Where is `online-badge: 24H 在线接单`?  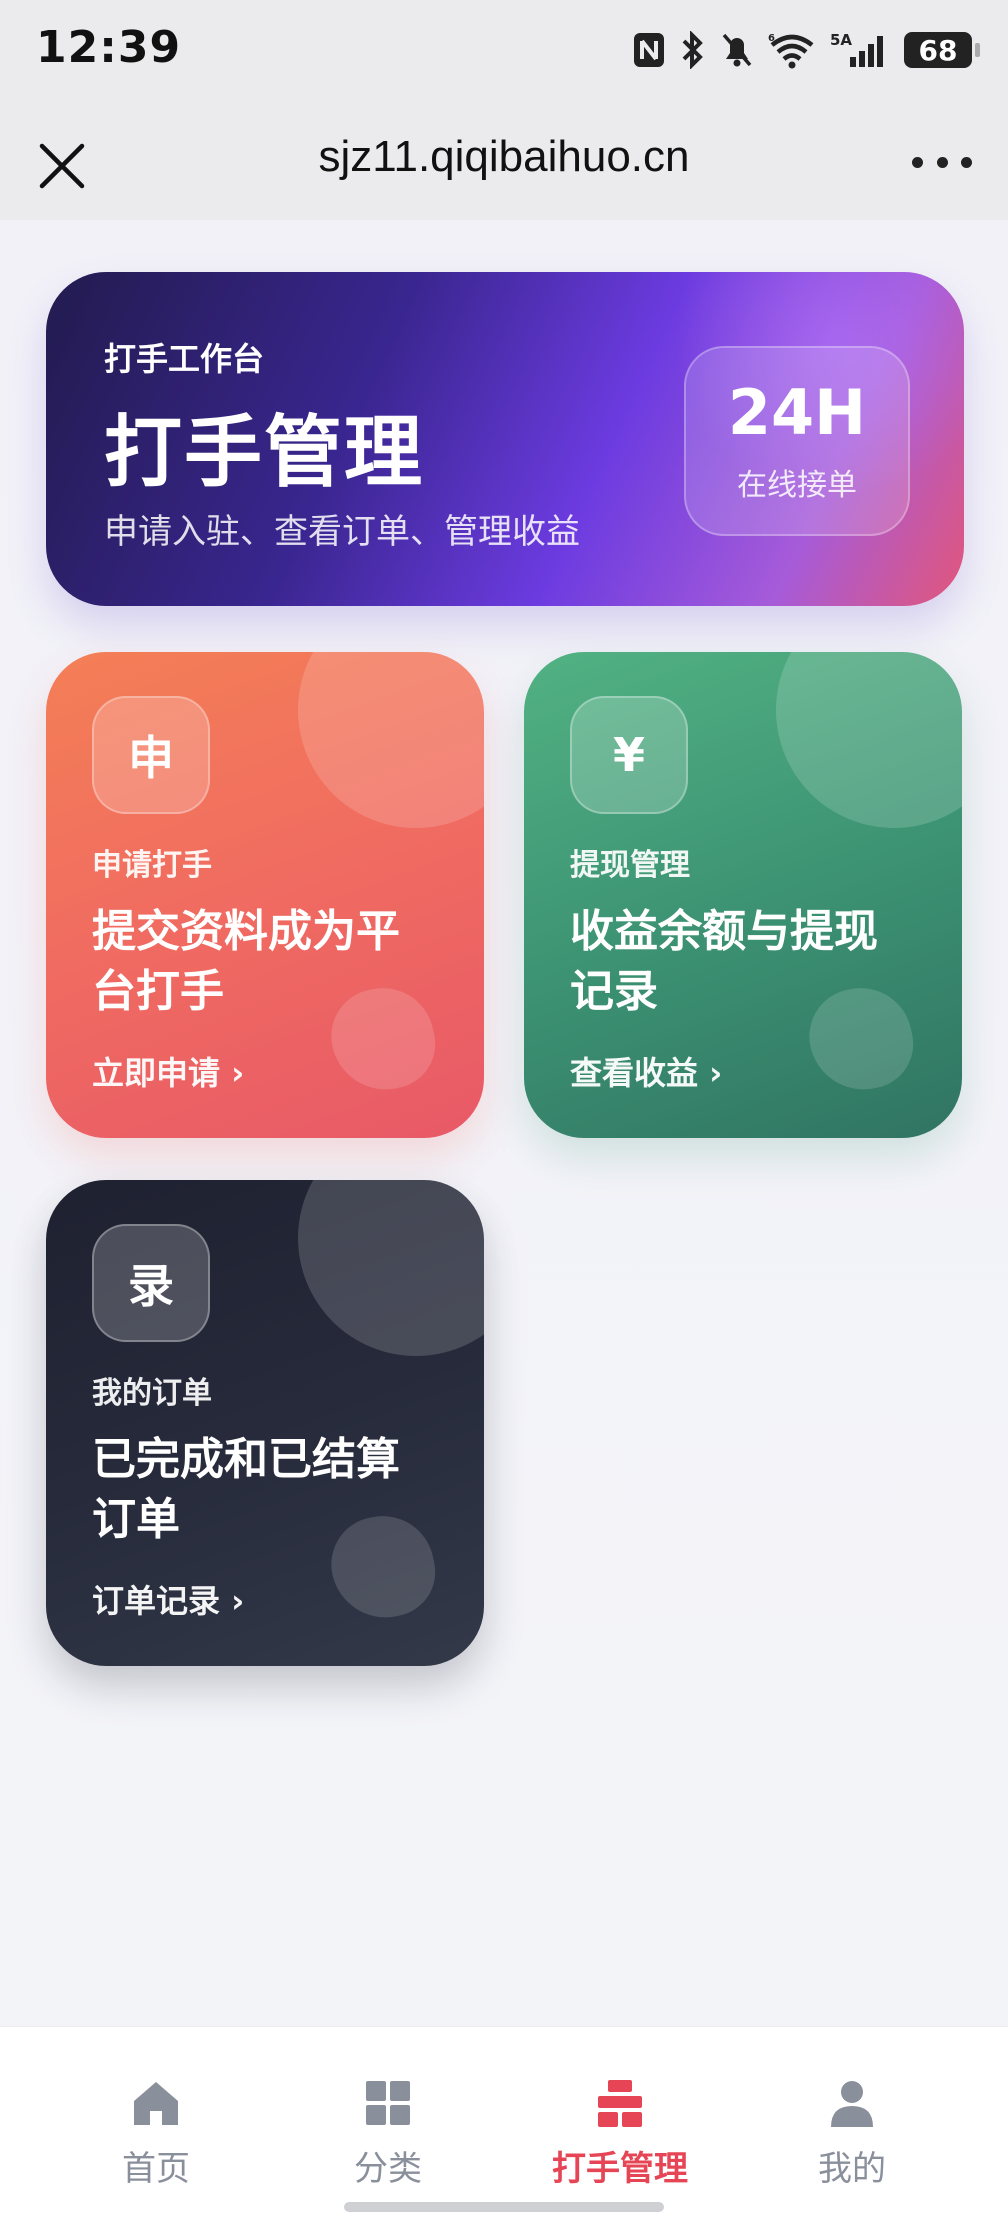
online-badge: 24H 在线接单 is located at coordinates (797, 441).